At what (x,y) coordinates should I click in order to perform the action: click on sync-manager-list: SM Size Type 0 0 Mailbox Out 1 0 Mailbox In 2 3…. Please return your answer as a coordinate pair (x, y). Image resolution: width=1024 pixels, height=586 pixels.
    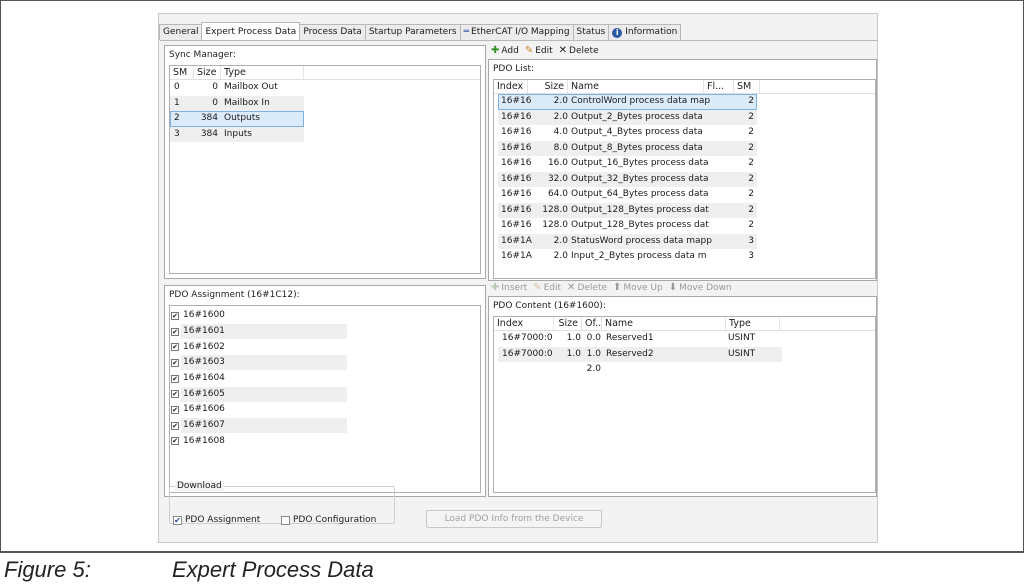
    Looking at the image, I should click on (325, 169).